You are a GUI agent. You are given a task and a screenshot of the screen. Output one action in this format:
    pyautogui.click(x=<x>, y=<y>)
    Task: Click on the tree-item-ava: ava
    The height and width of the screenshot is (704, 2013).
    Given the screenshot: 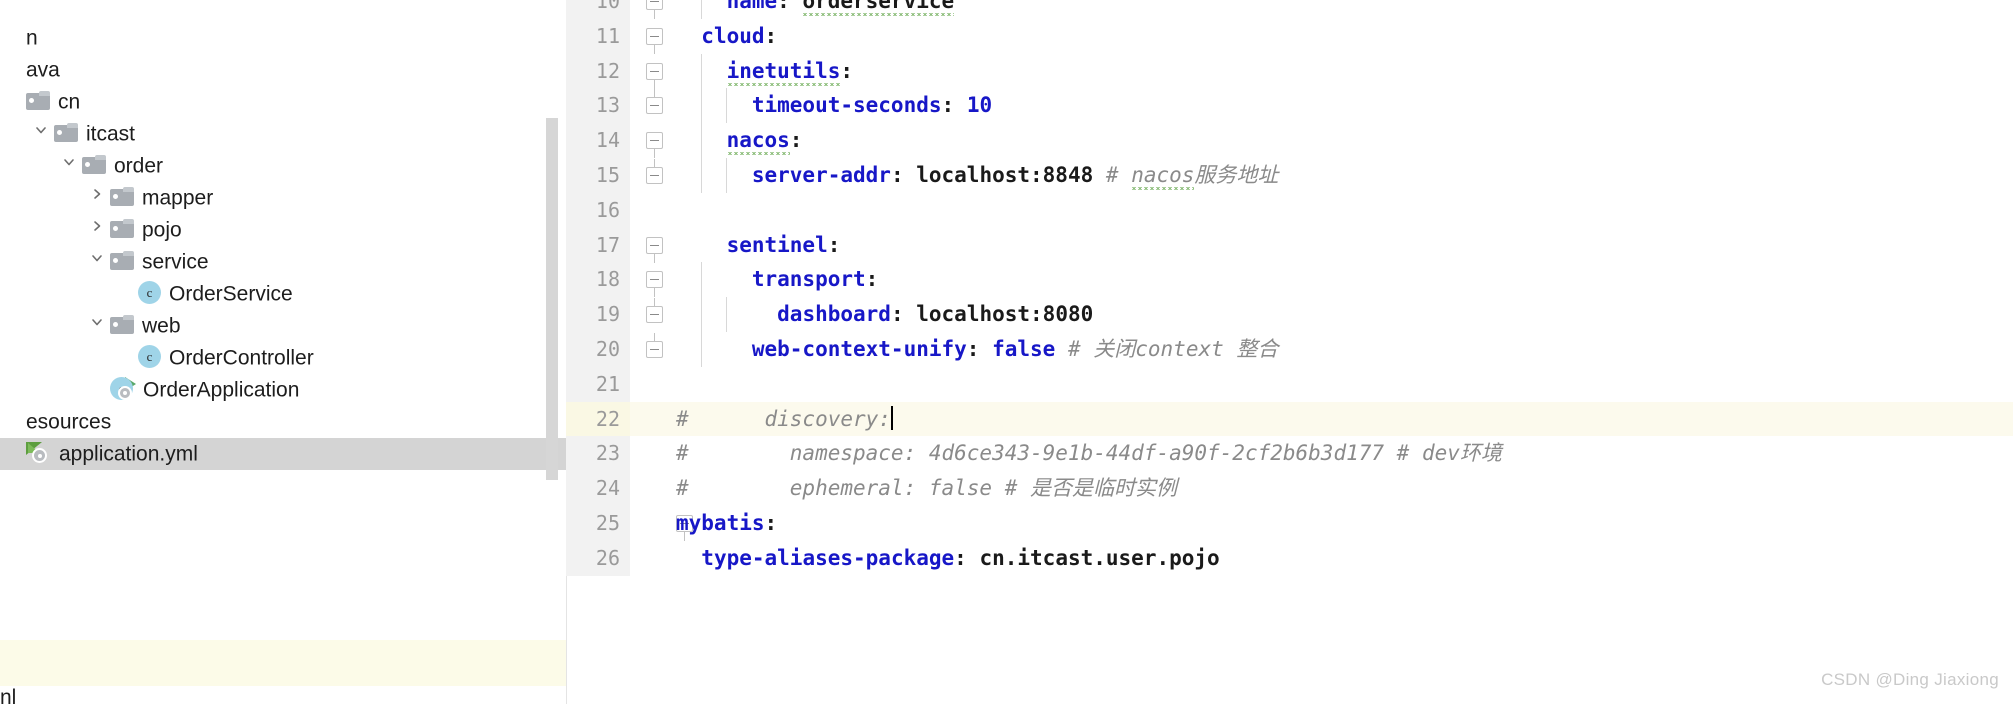 What is the action you would take?
    pyautogui.click(x=283, y=70)
    